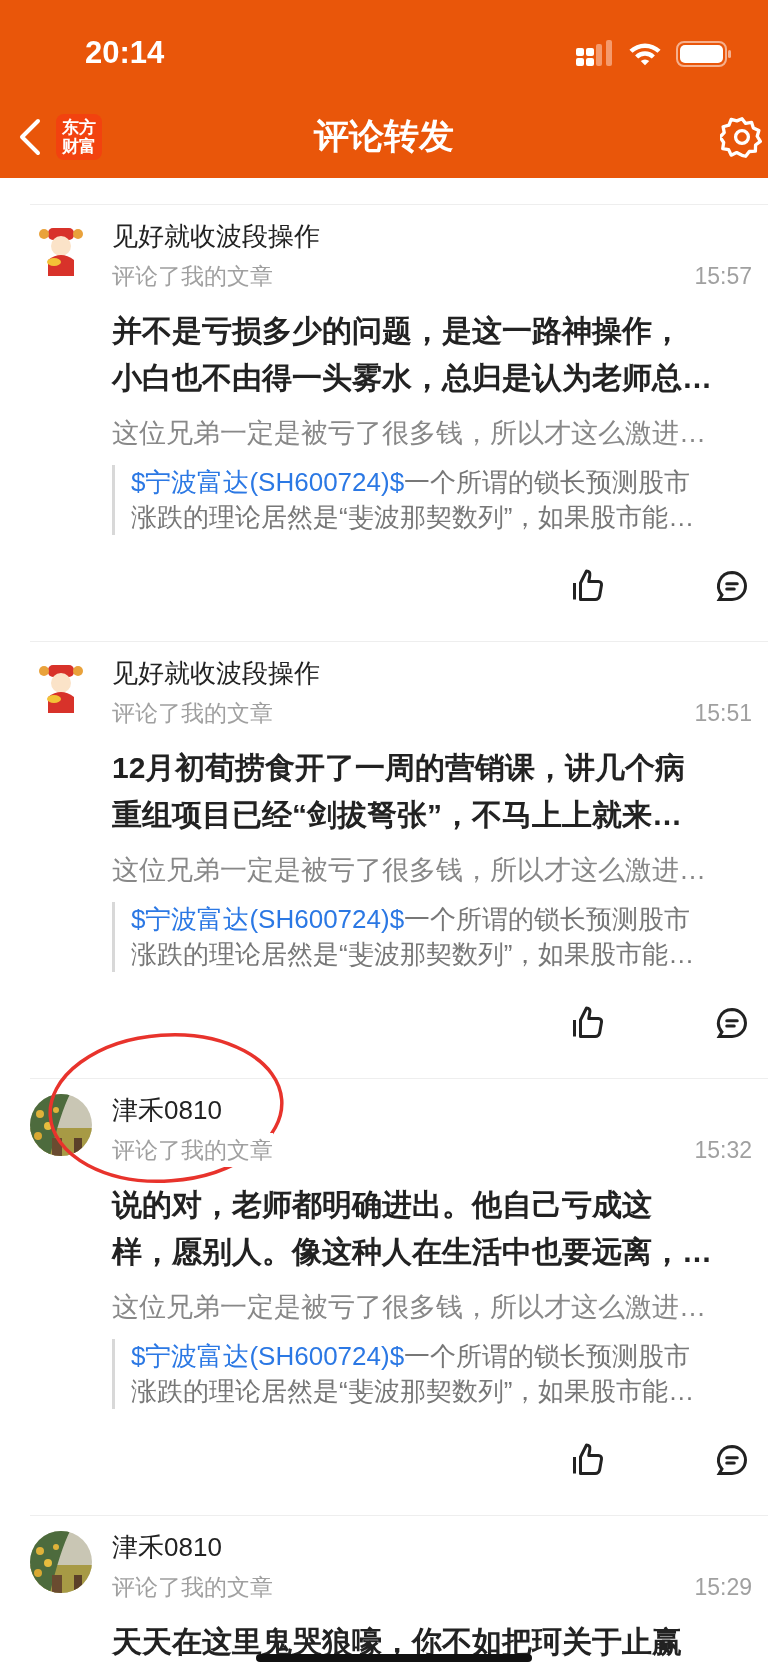 The width and height of the screenshot is (768, 1663). I want to click on settings-icon, so click(742, 136).